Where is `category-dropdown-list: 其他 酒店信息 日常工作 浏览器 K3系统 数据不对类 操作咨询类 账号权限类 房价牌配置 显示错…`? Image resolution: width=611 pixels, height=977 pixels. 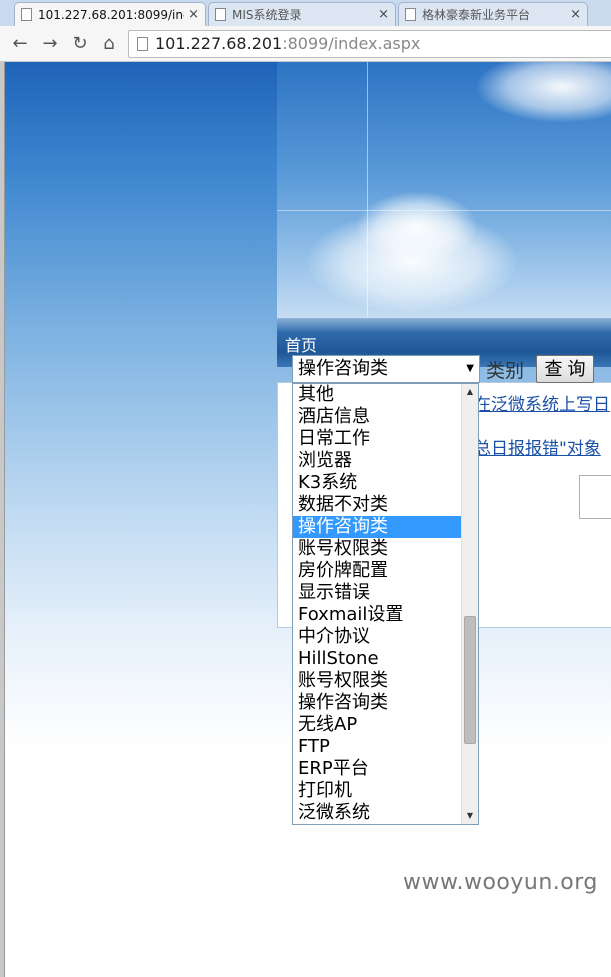
category-dropdown-list: 其他 酒店信息 日常工作 浏览器 K3系统 数据不对类 操作咨询类 账号权限类 房价牌配置 显示错… is located at coordinates (385, 604).